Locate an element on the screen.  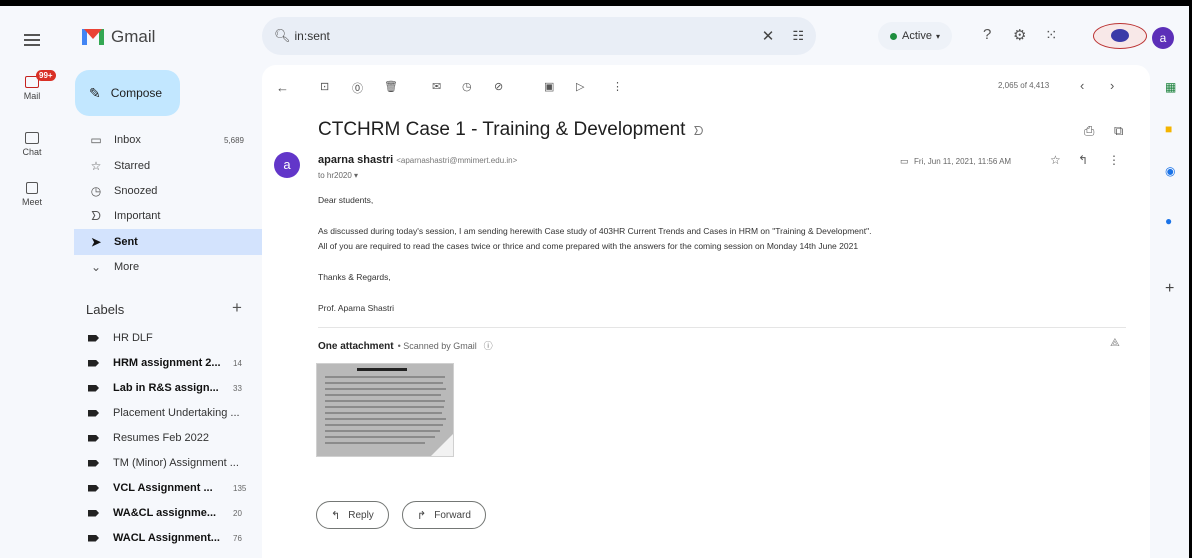
new-window-icon: ⧉ is located at coordinates (1118, 131).